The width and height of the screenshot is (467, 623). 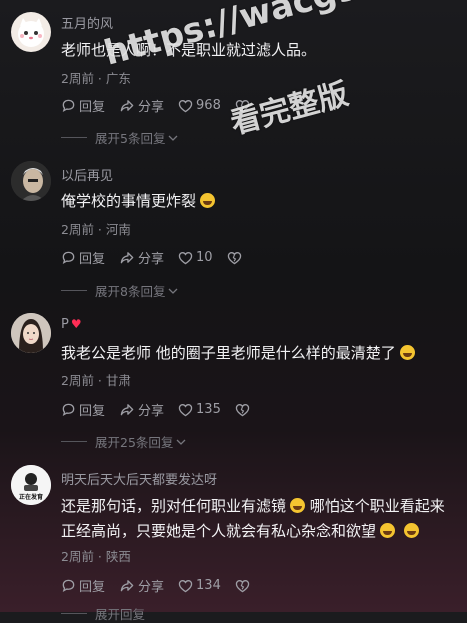 I want to click on like-button: 10, so click(x=195, y=257).